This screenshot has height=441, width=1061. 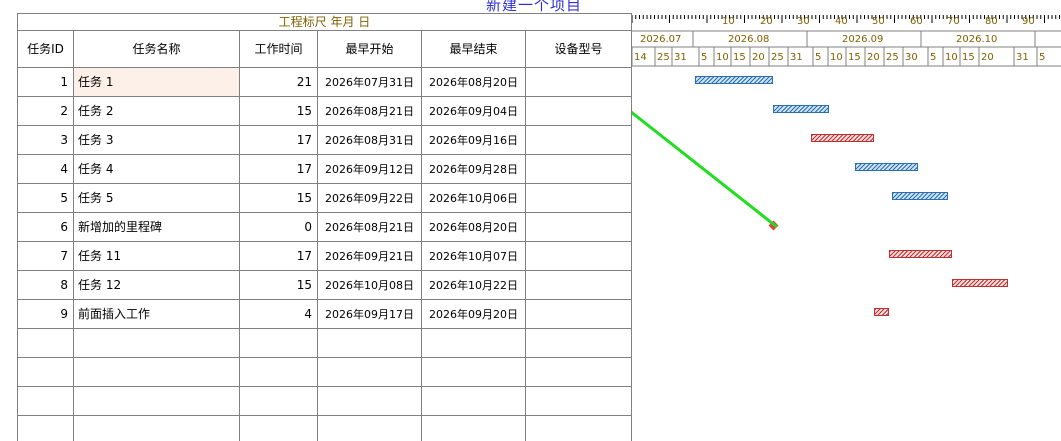 What do you see at coordinates (474, 314) in the screenshot?
I see `task-end-cell: 2026年09月20日` at bounding box center [474, 314].